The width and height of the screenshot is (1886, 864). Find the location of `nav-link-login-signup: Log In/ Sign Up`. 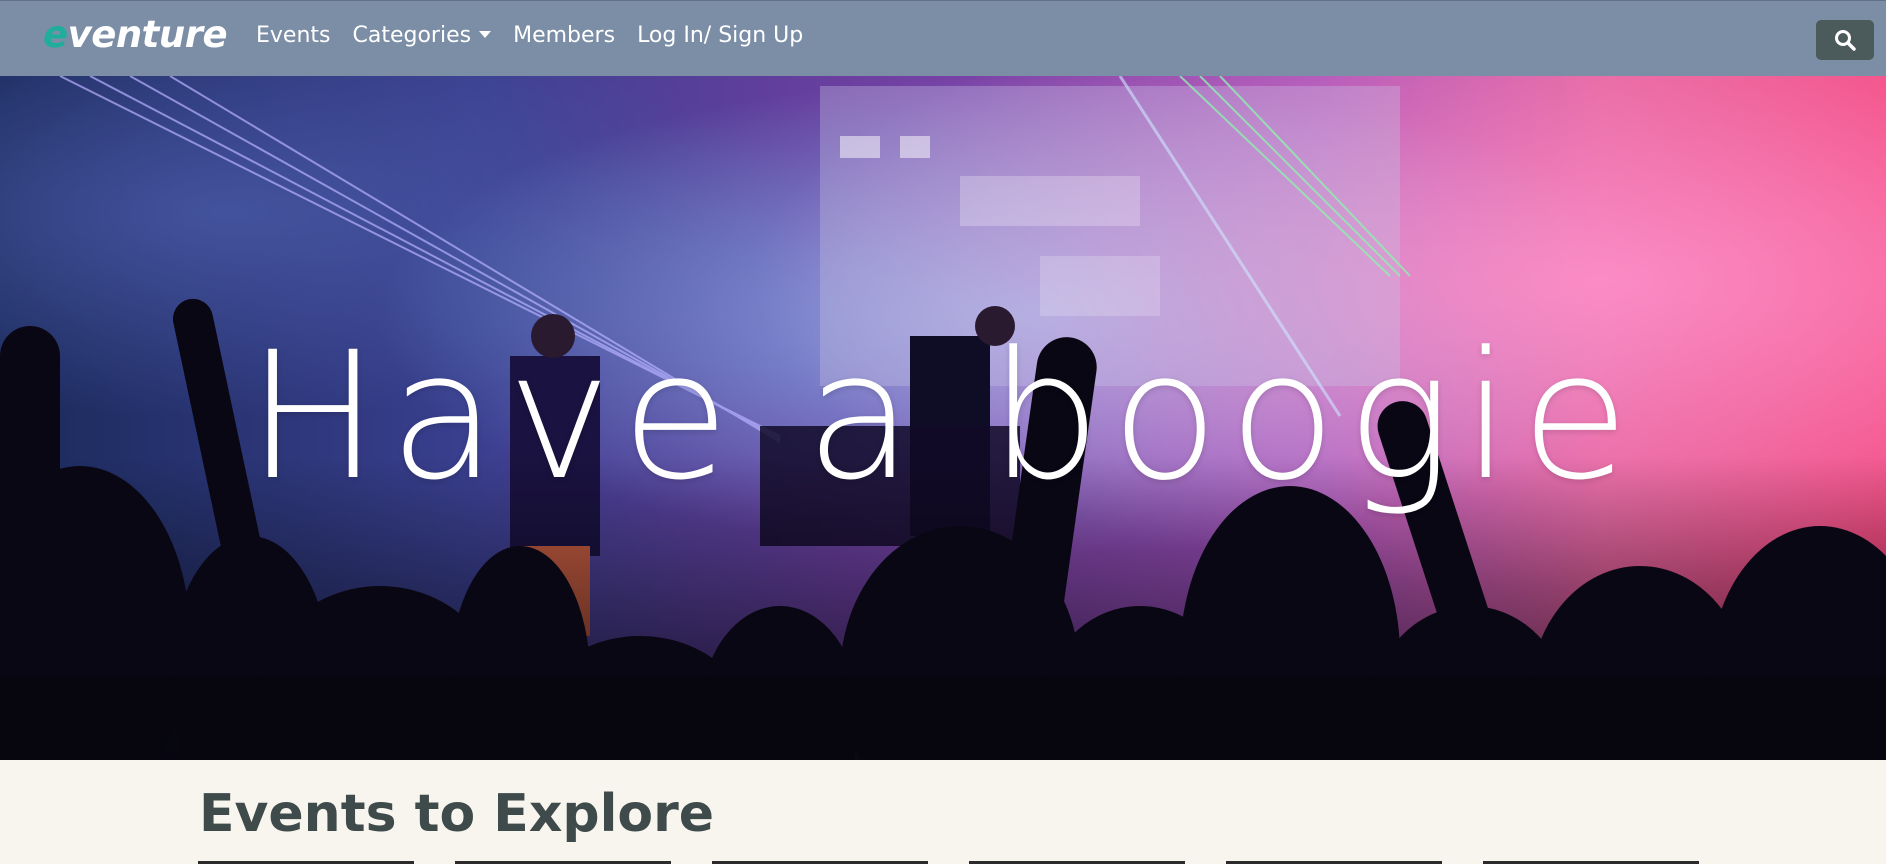

nav-link-login-signup: Log In/ Sign Up is located at coordinates (720, 35).